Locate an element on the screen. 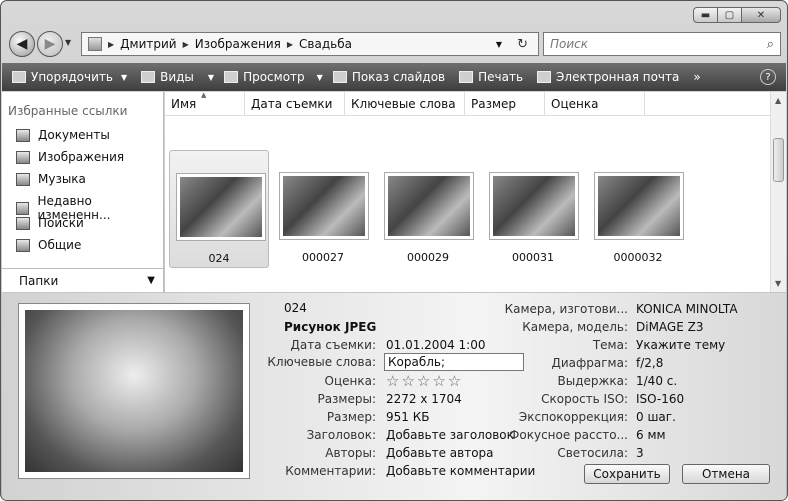 This screenshot has width=788, height=501. exposure-bias-value: 0 шаг. is located at coordinates (656, 417).